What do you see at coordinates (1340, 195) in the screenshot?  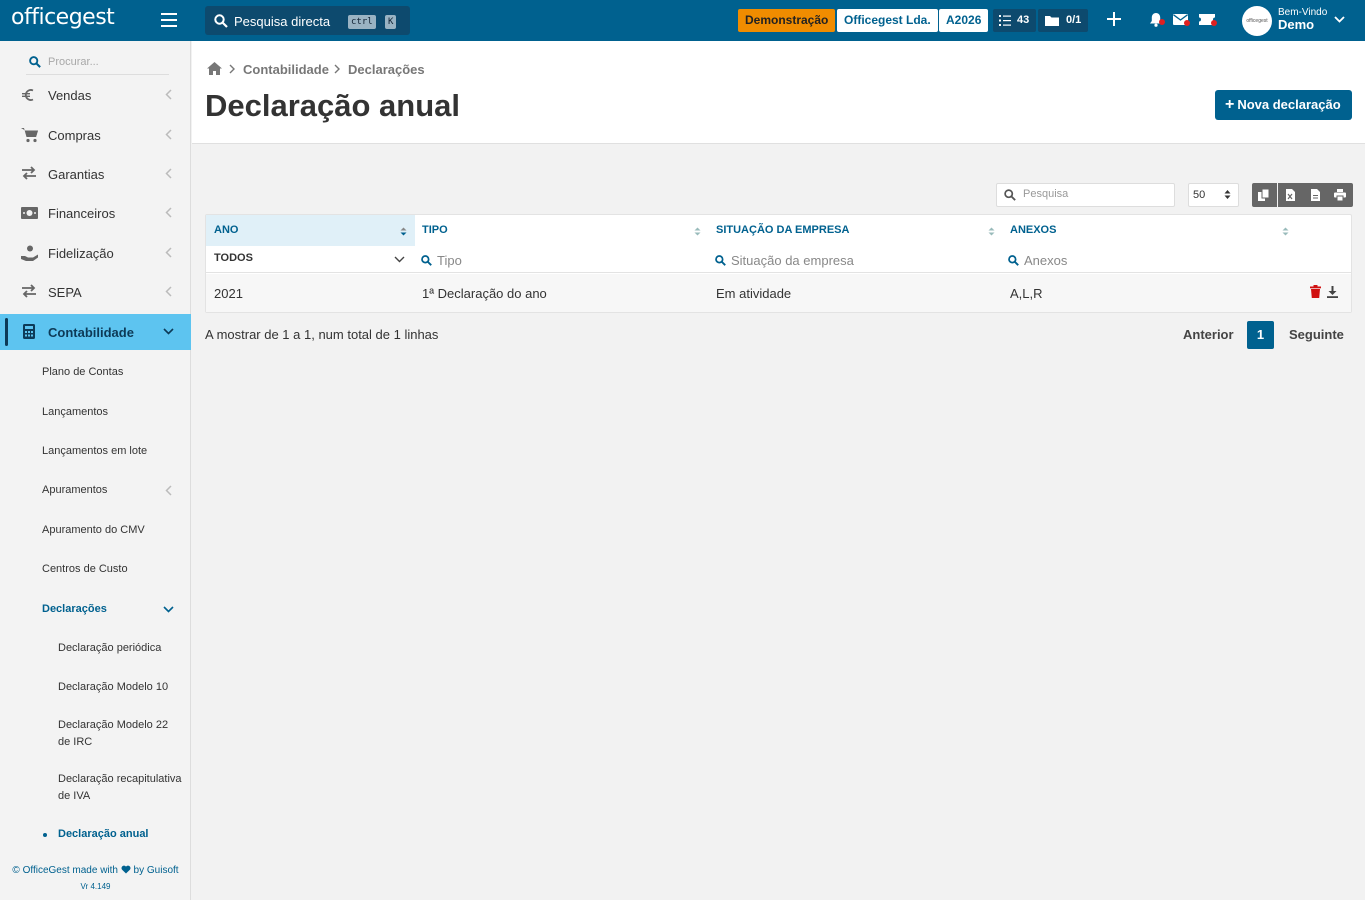 I see `print-button` at bounding box center [1340, 195].